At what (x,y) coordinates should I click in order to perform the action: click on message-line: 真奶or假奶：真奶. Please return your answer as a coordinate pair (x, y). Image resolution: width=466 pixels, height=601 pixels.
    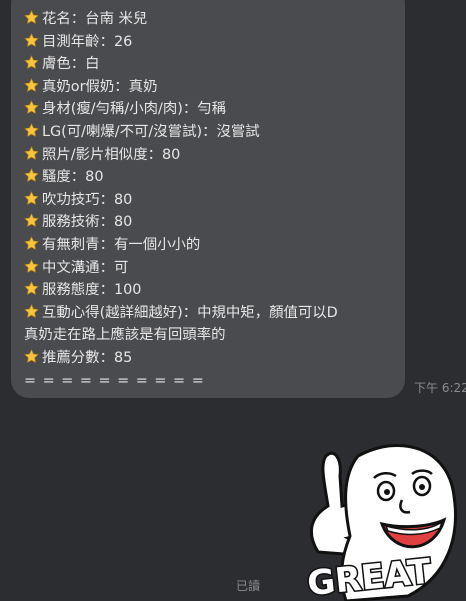
    Looking at the image, I should click on (209, 87).